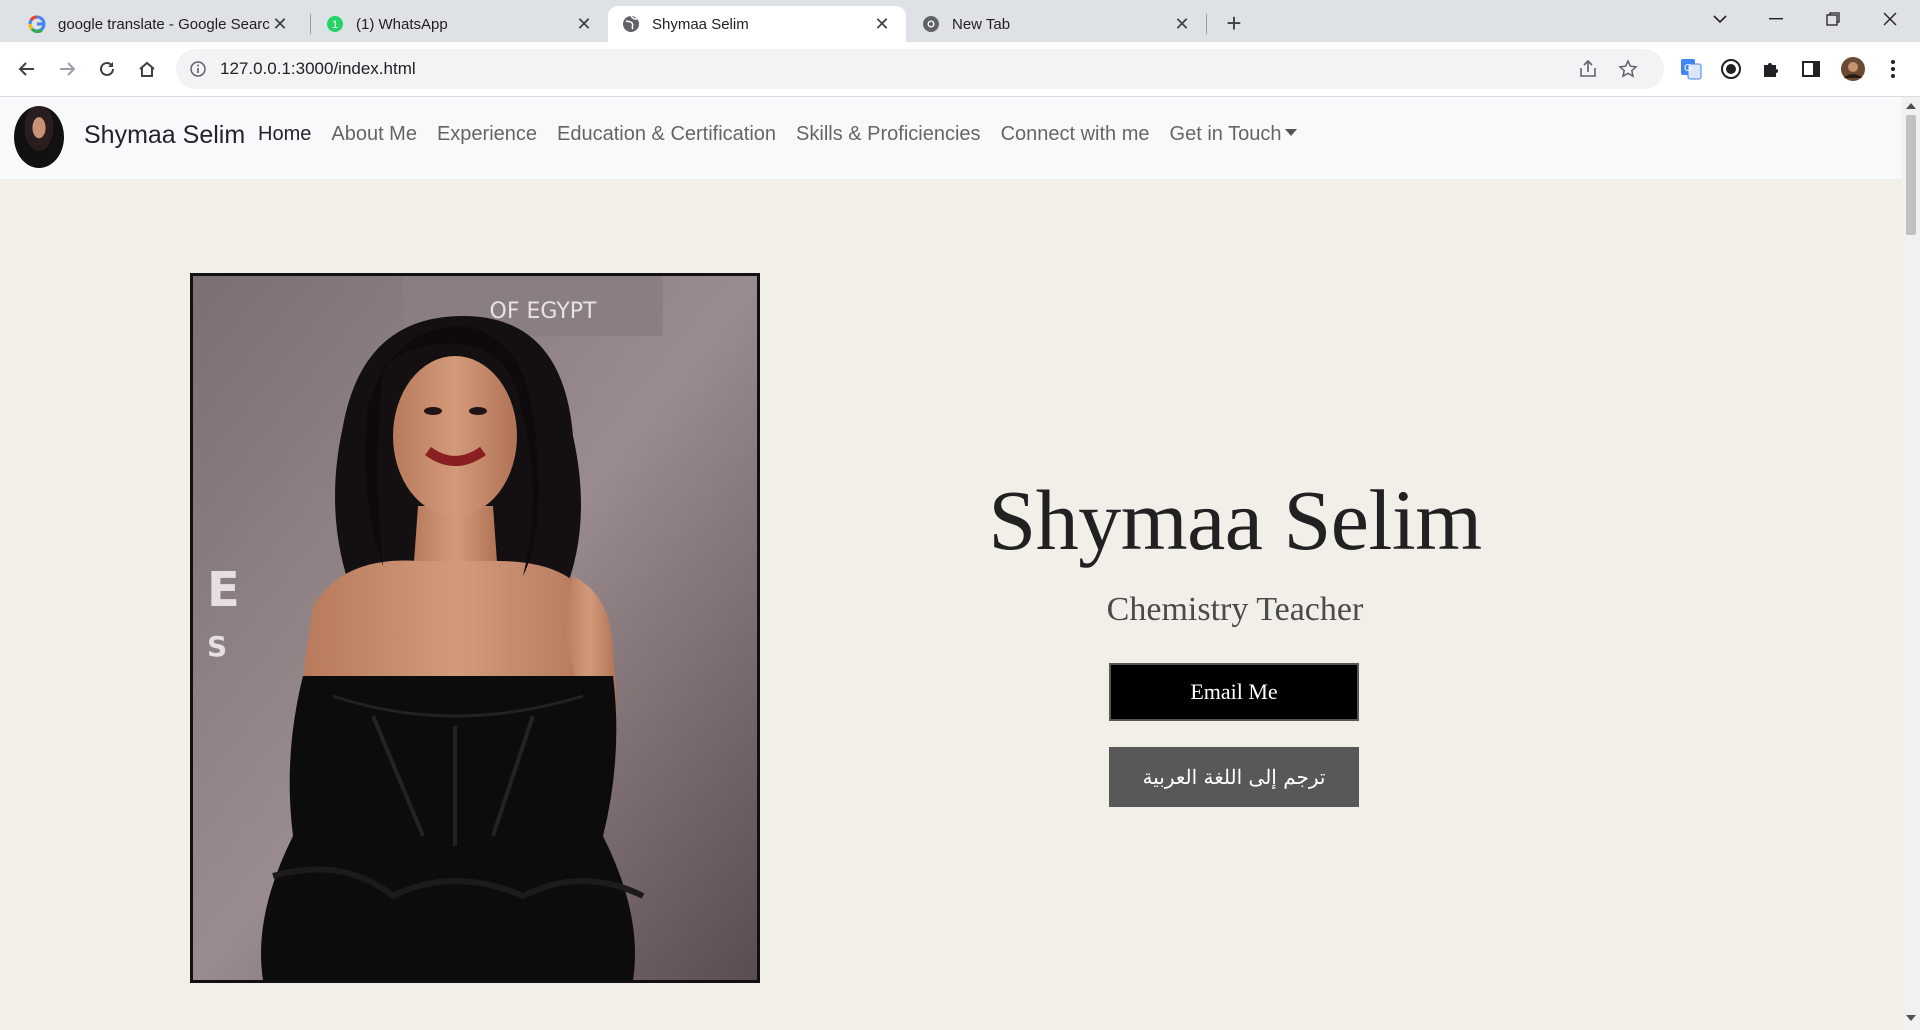  What do you see at coordinates (39, 137) in the screenshot?
I see `brand-avatar` at bounding box center [39, 137].